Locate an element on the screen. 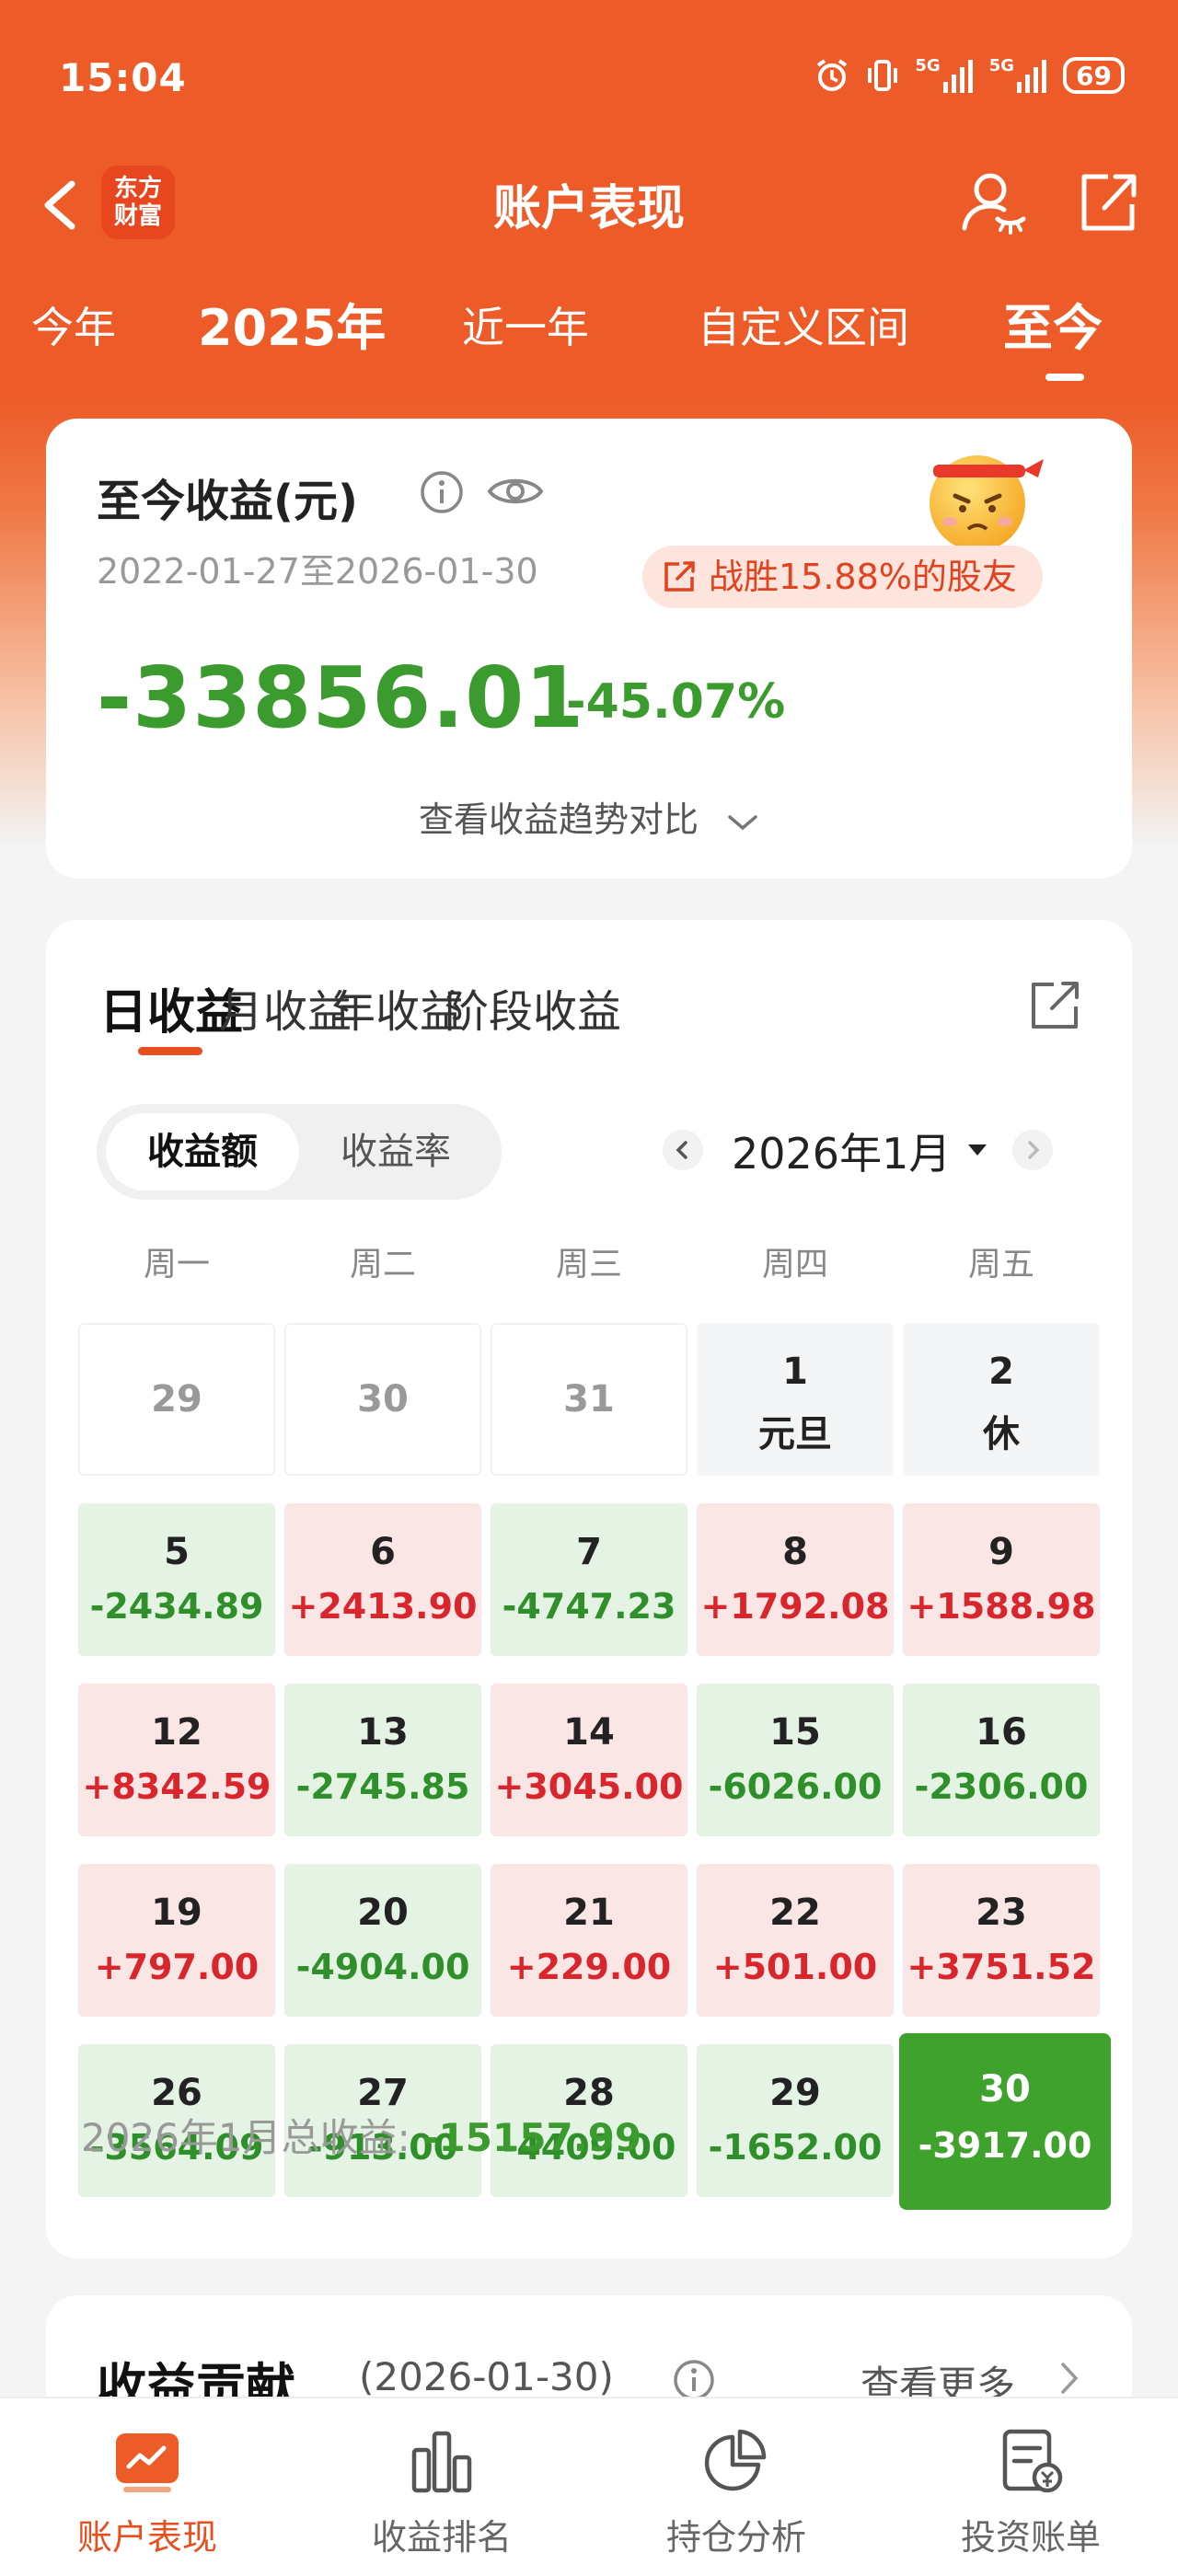  calendar-day-cell: 29 is located at coordinates (176, 1399).